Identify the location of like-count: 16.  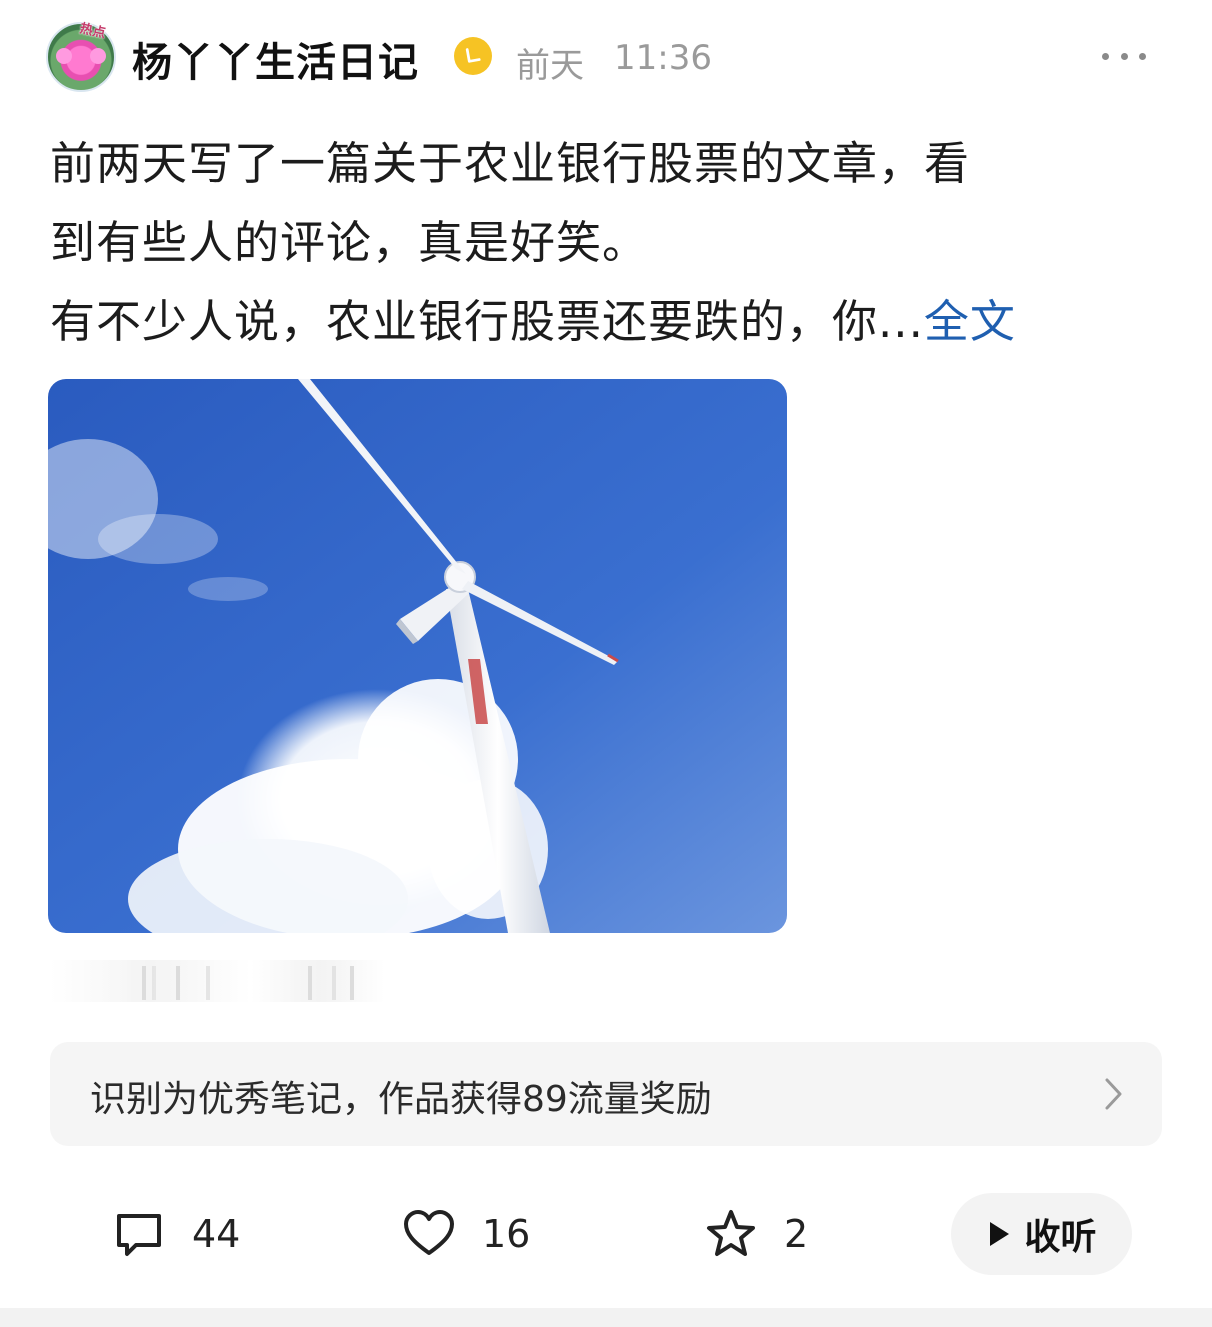
(506, 1234).